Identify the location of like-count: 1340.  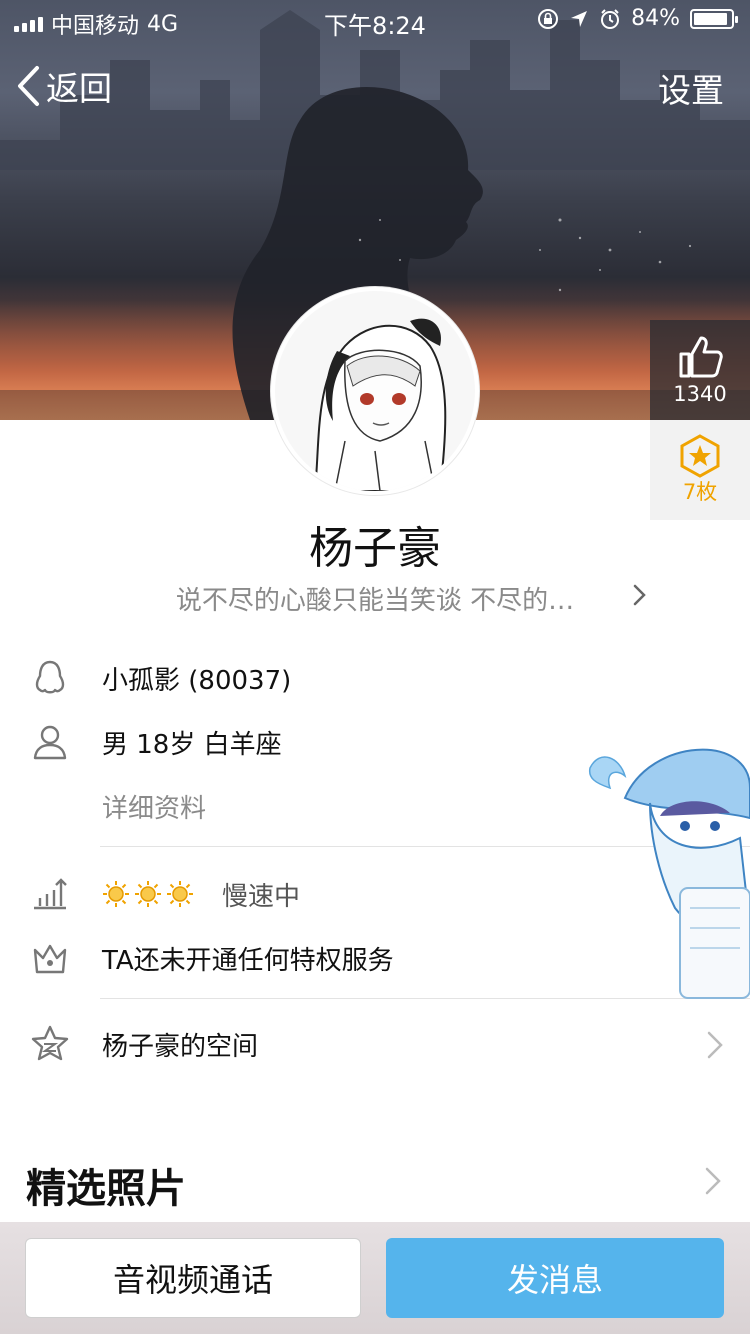
(700, 394).